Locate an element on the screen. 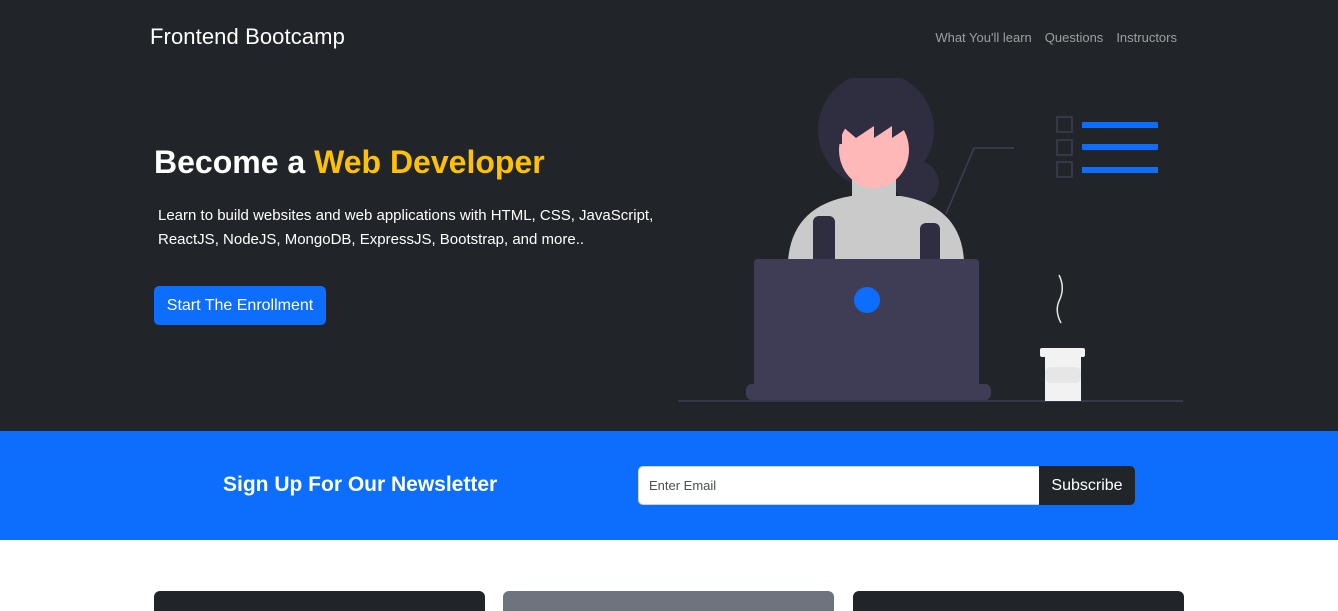  hero-title-prefix: Become a is located at coordinates (234, 162).